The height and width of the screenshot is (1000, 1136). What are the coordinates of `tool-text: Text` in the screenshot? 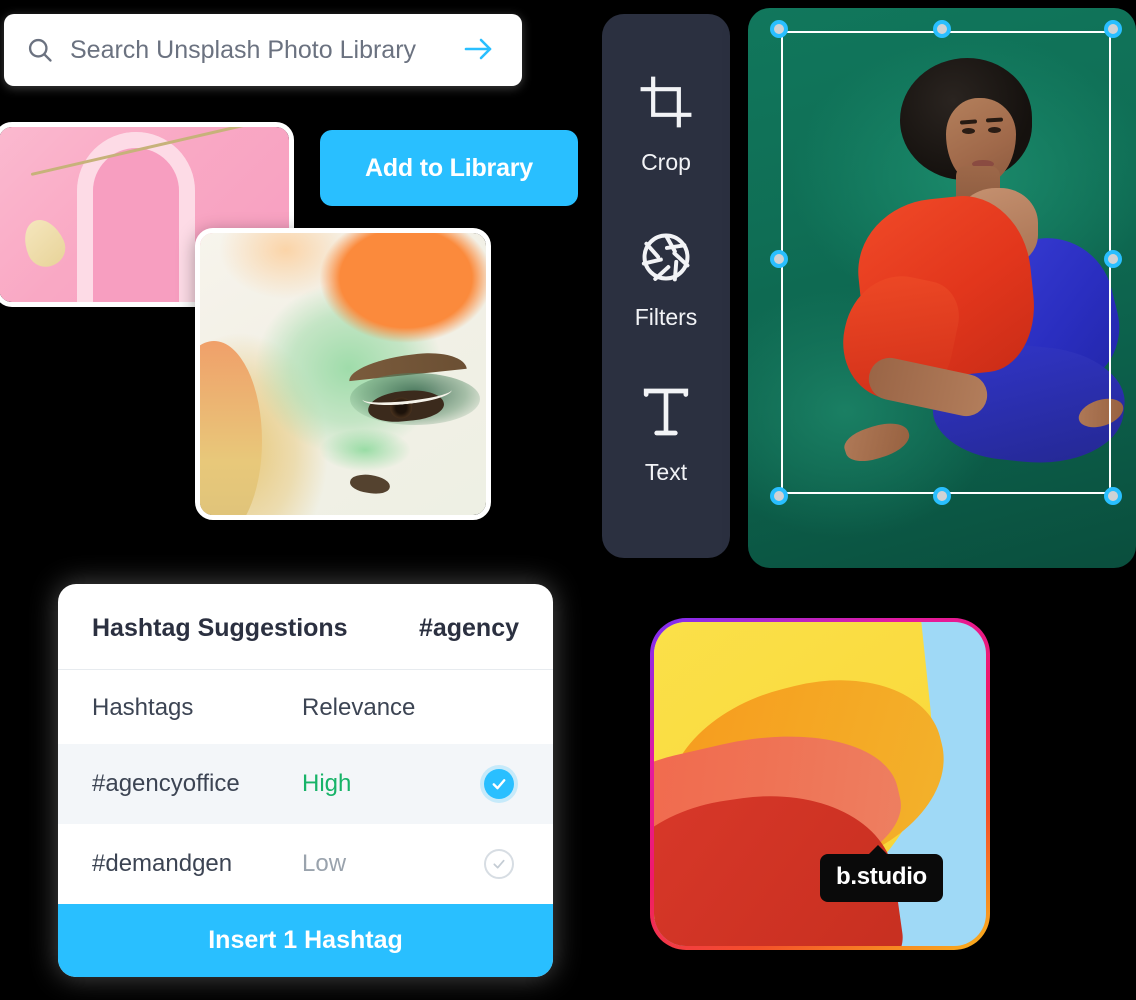 It's located at (666, 435).